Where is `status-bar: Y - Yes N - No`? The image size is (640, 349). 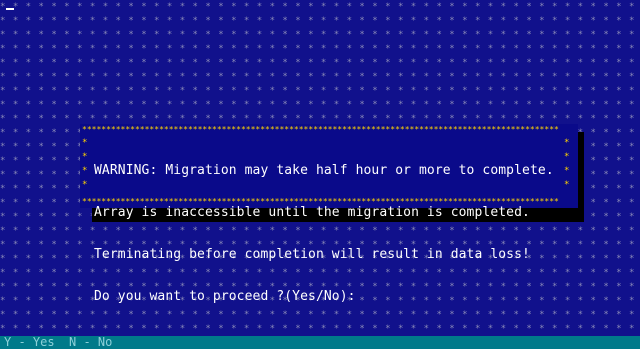
status-bar: Y - Yes N - No is located at coordinates (320, 342).